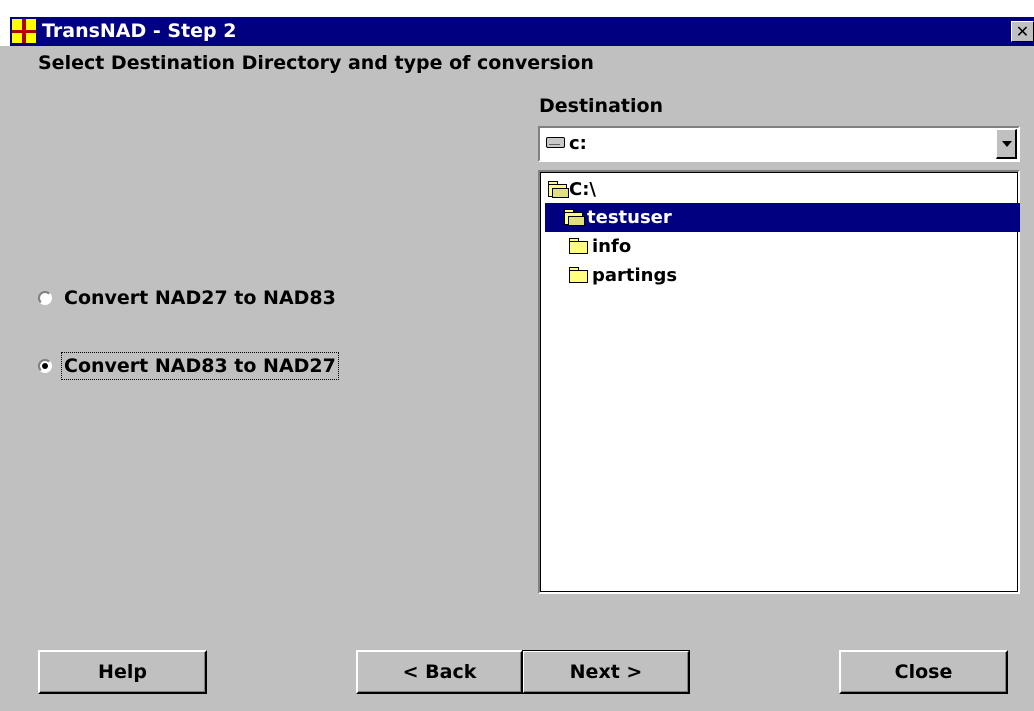 The height and width of the screenshot is (711, 1034). Describe the element at coordinates (200, 298) in the screenshot. I see `radio-label: Convert NAD27 to NAD83` at that location.